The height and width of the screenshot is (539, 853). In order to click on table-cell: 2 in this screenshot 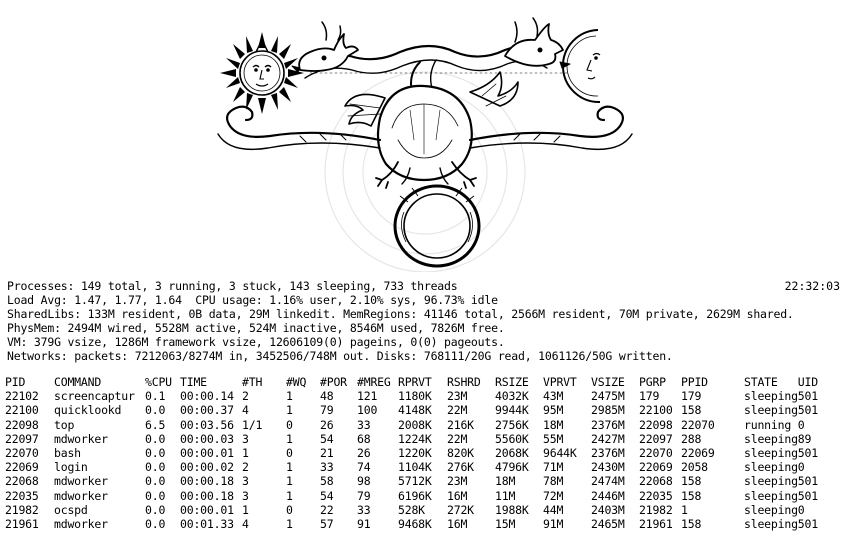, I will do `click(245, 467)`.